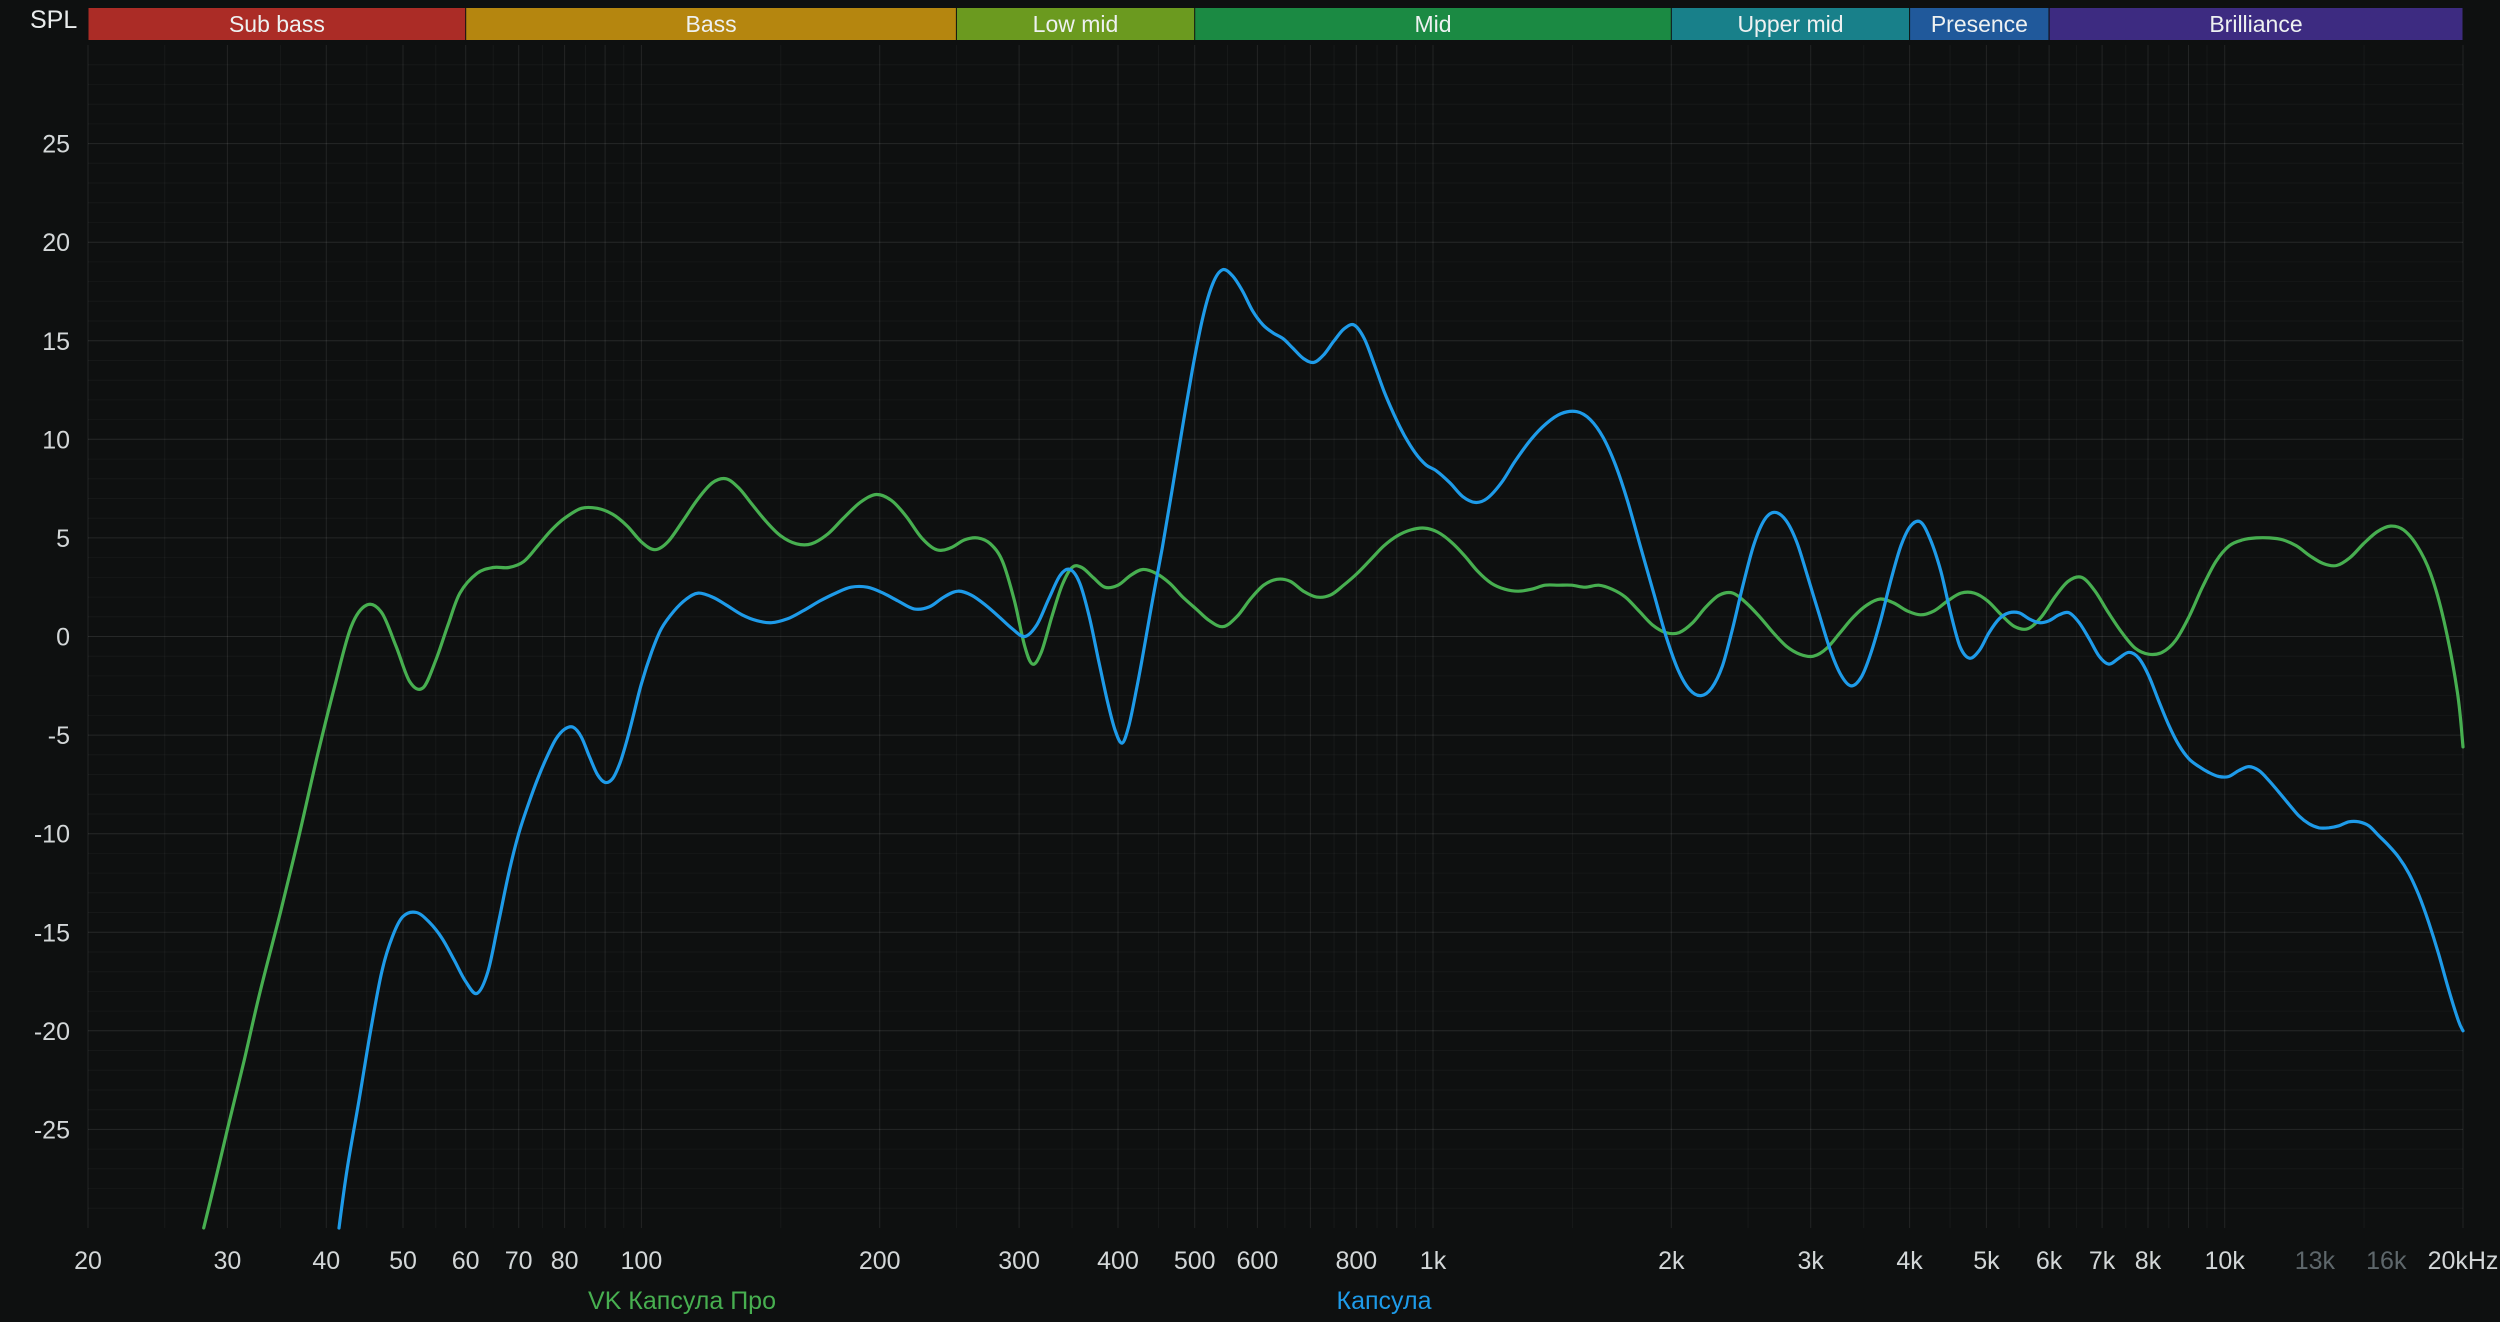 The width and height of the screenshot is (2500, 1322). I want to click on band-label-upper-mid: Upper mid, so click(1790, 24).